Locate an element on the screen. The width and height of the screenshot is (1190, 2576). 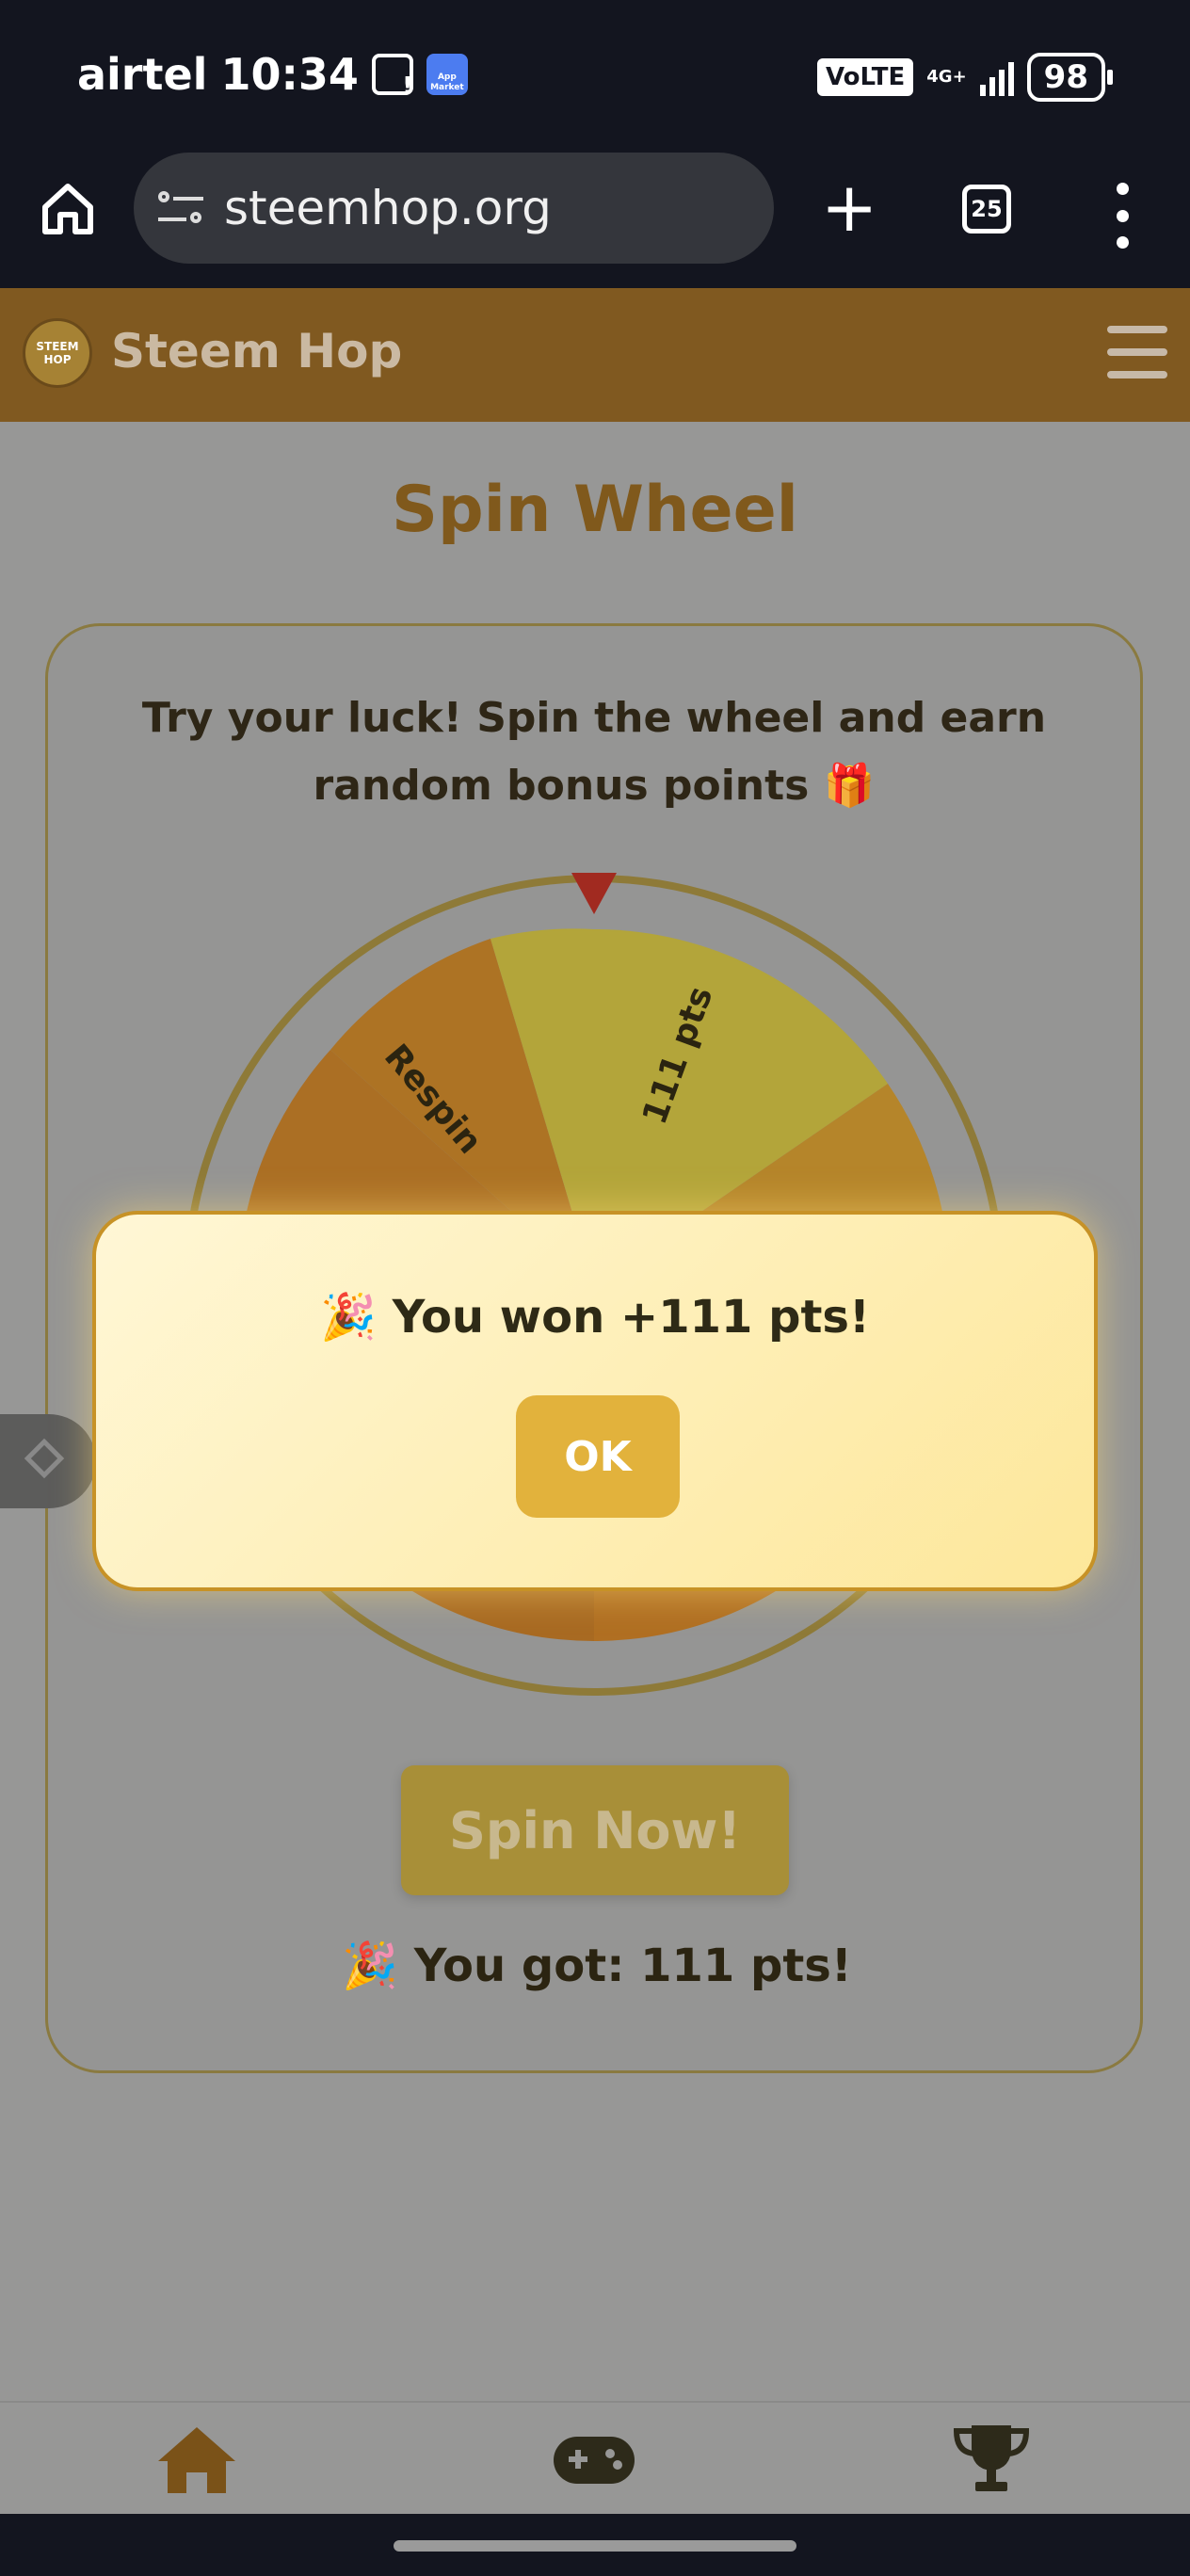
trophy-icon is located at coordinates (992, 2459).